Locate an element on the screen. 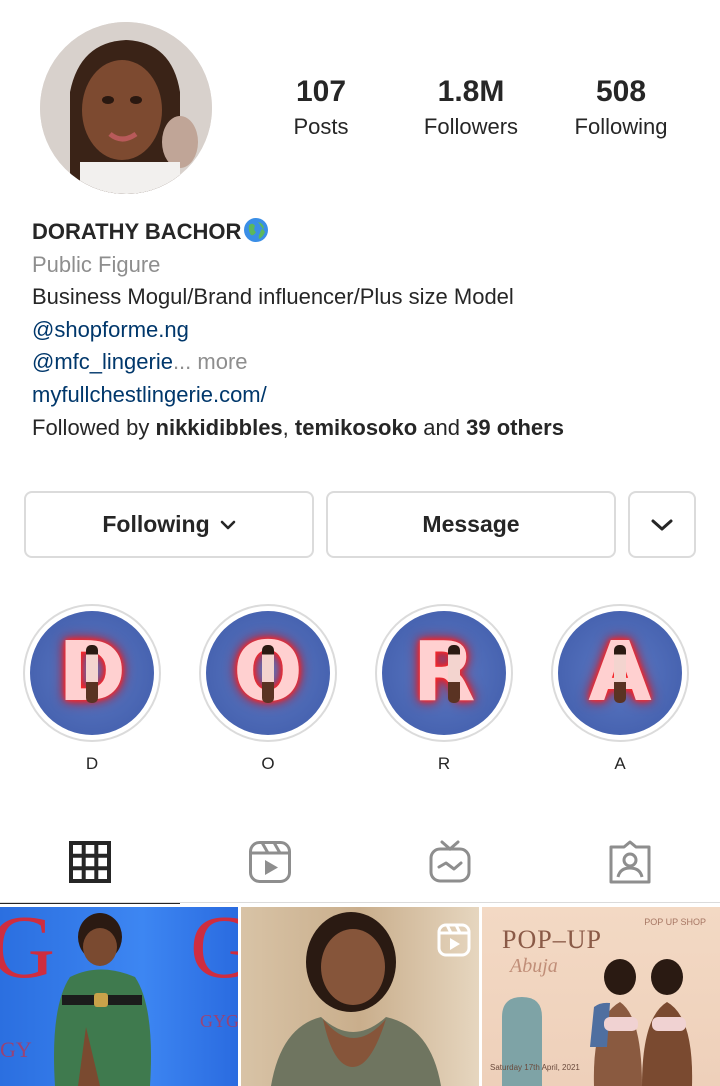  post-popup-date: Saturday 17th April, 2021 is located at coordinates (535, 1067).